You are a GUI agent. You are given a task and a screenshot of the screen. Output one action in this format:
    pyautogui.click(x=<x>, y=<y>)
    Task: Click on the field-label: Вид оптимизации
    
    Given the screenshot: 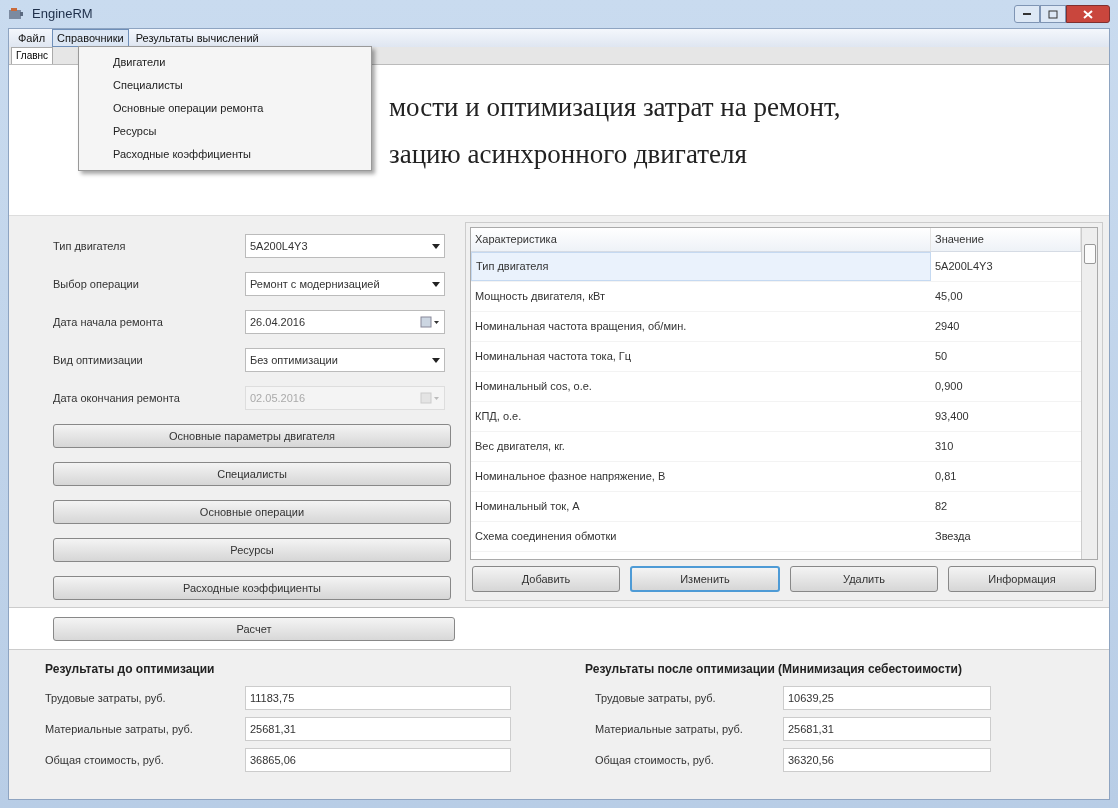 What is the action you would take?
    pyautogui.click(x=98, y=360)
    